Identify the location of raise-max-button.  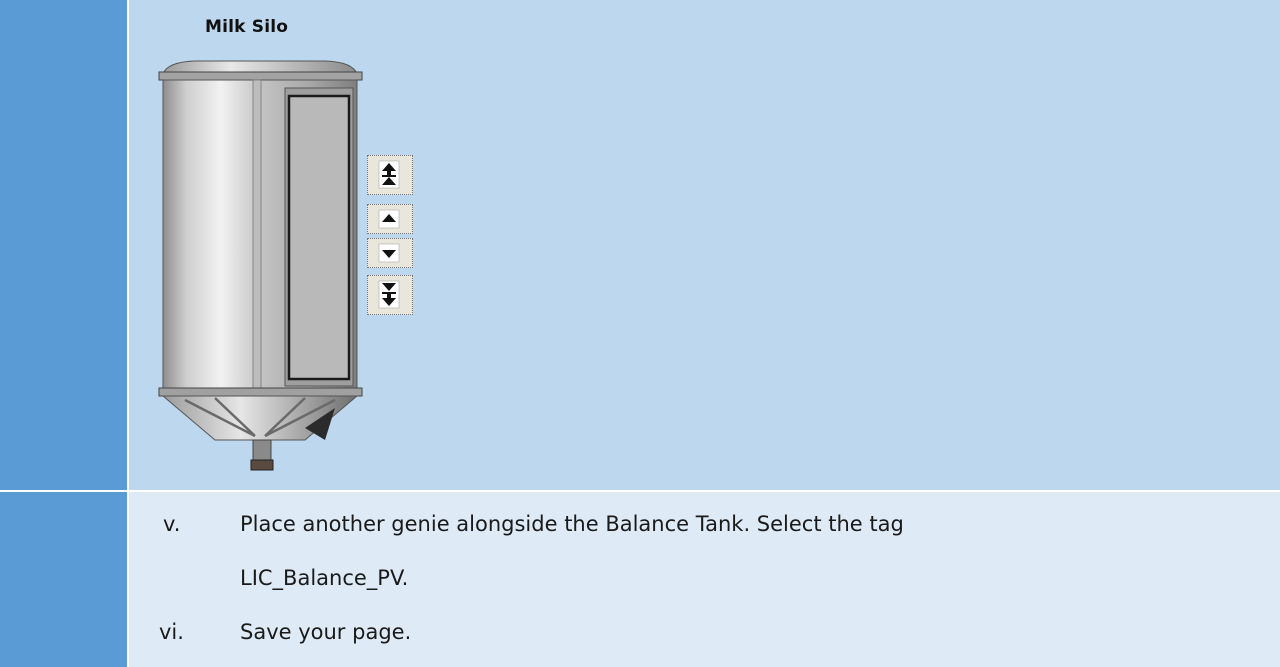
(390, 175).